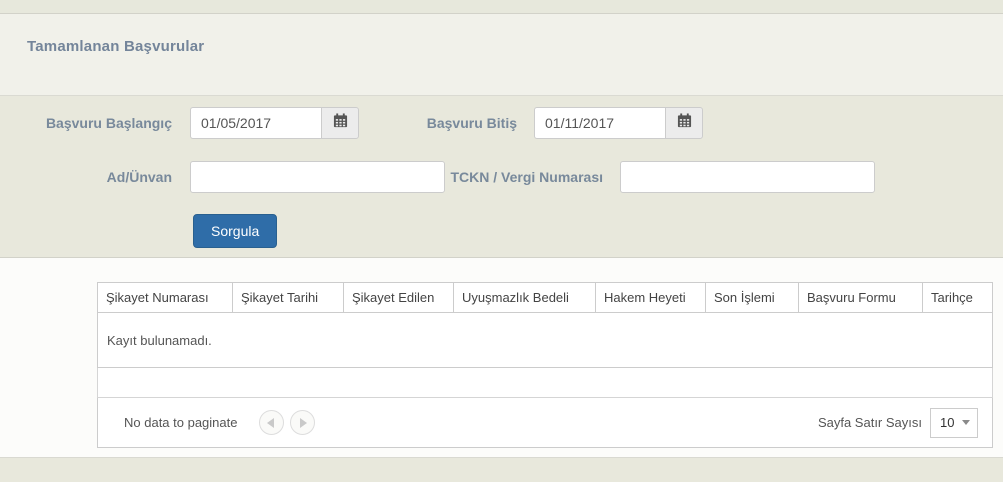 Image resolution: width=1003 pixels, height=482 pixels. Describe the element at coordinates (752, 297) in the screenshot. I see `column-header-son-islemi: Son İşlemi` at that location.